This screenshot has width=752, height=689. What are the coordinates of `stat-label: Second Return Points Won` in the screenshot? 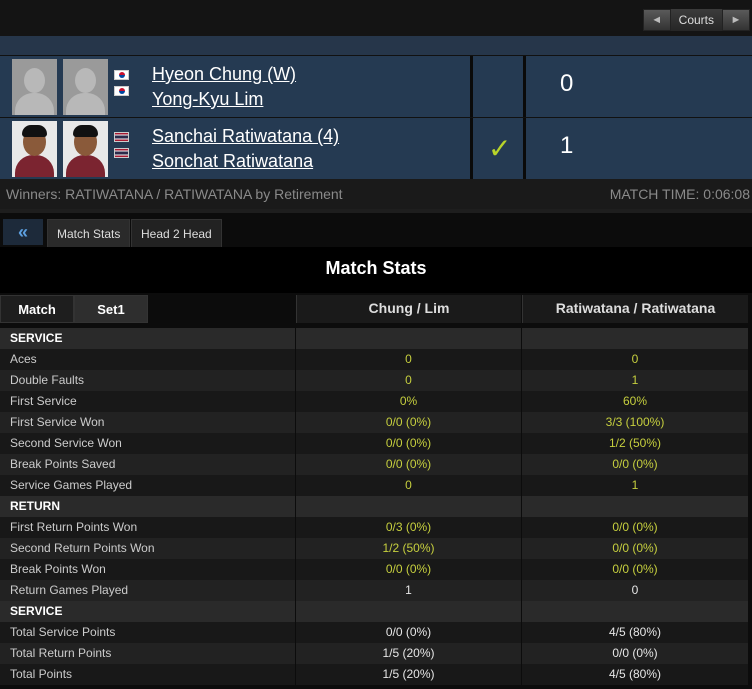 It's located at (147, 548).